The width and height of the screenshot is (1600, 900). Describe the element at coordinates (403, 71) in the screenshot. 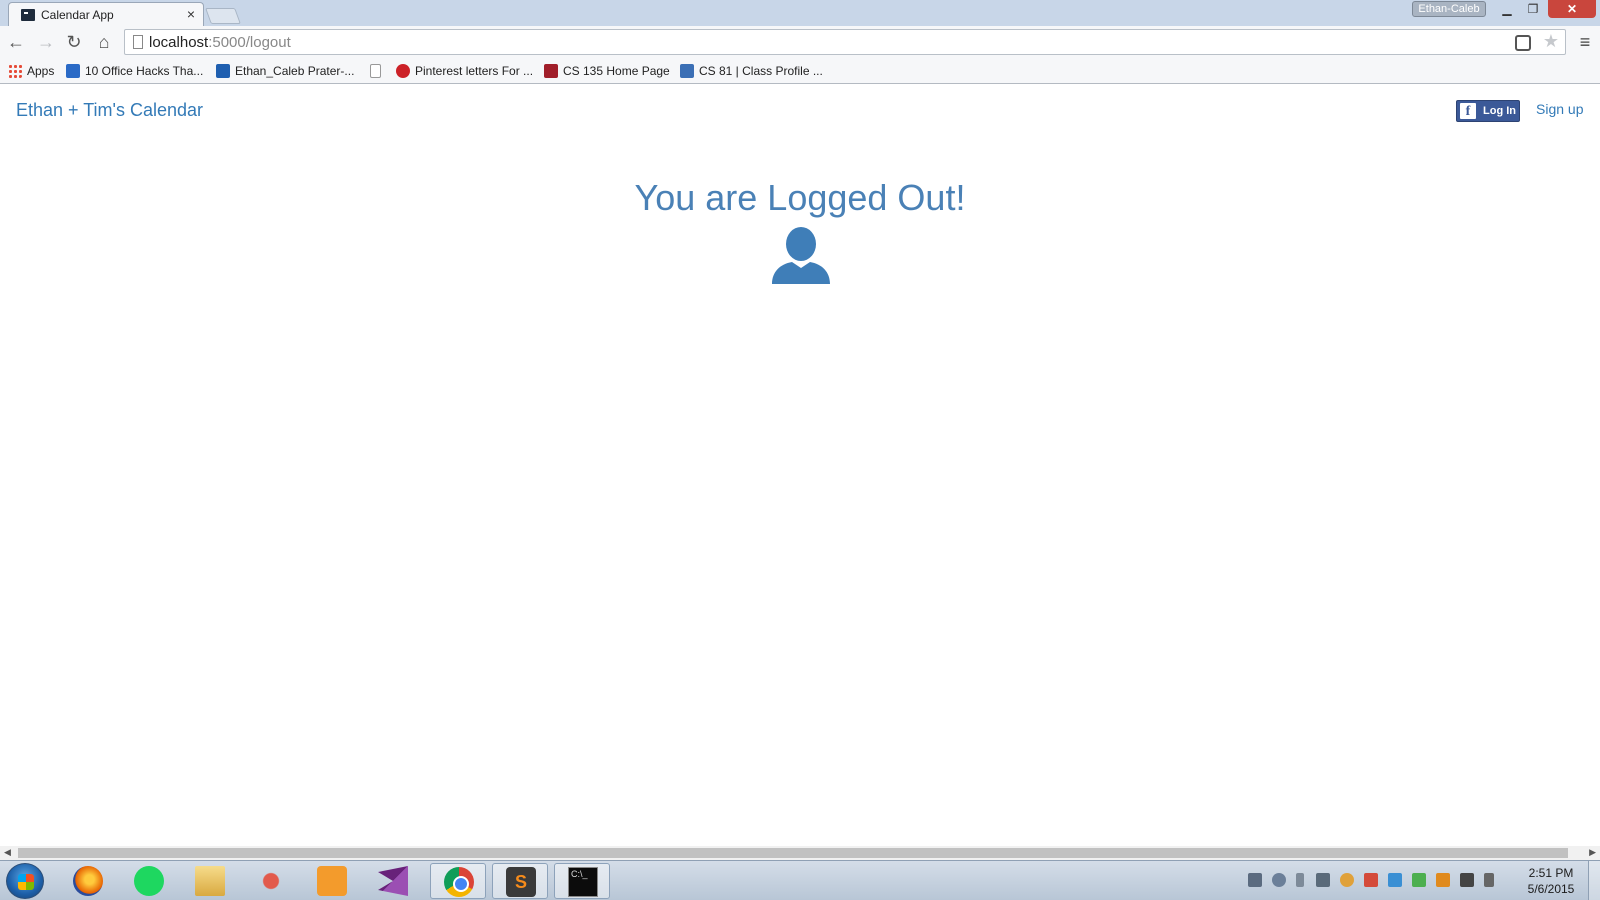

I see `pinterest-icon` at that location.